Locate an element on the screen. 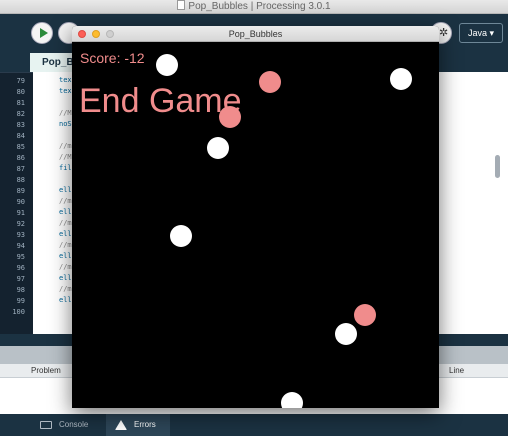  editor-scrollbar is located at coordinates (498, 203).